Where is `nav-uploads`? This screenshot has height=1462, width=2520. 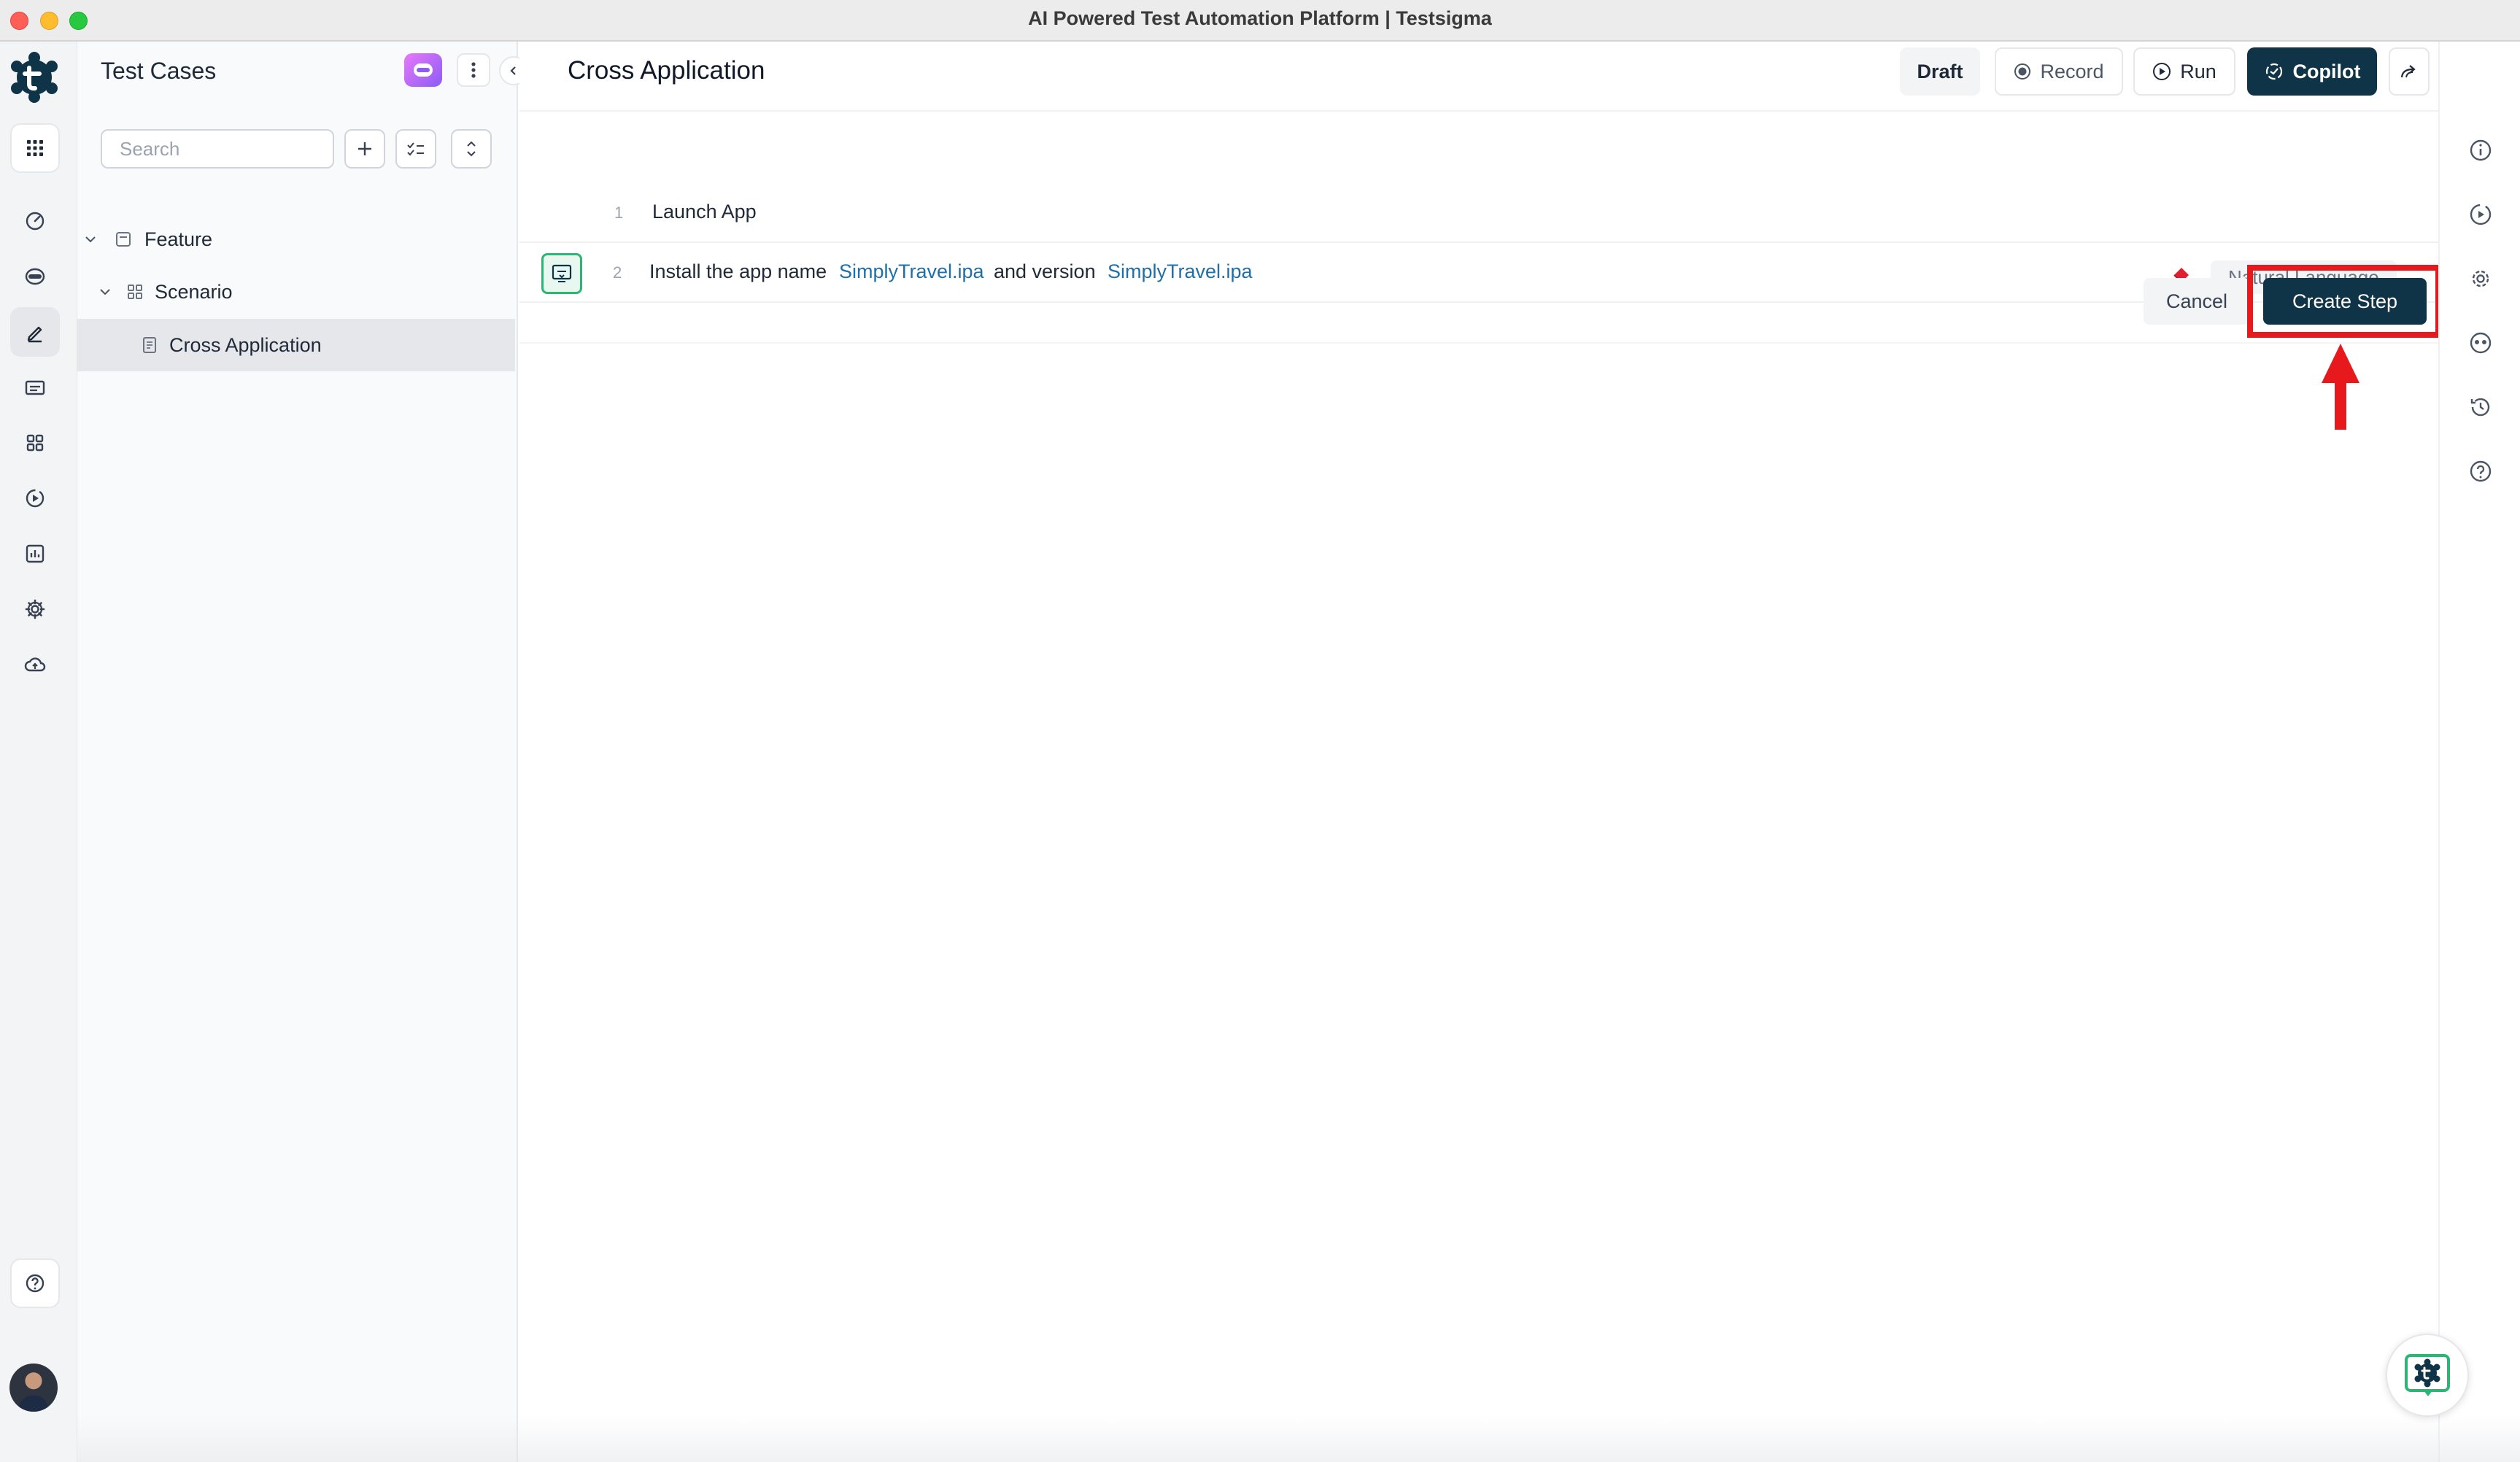 nav-uploads is located at coordinates (35, 664).